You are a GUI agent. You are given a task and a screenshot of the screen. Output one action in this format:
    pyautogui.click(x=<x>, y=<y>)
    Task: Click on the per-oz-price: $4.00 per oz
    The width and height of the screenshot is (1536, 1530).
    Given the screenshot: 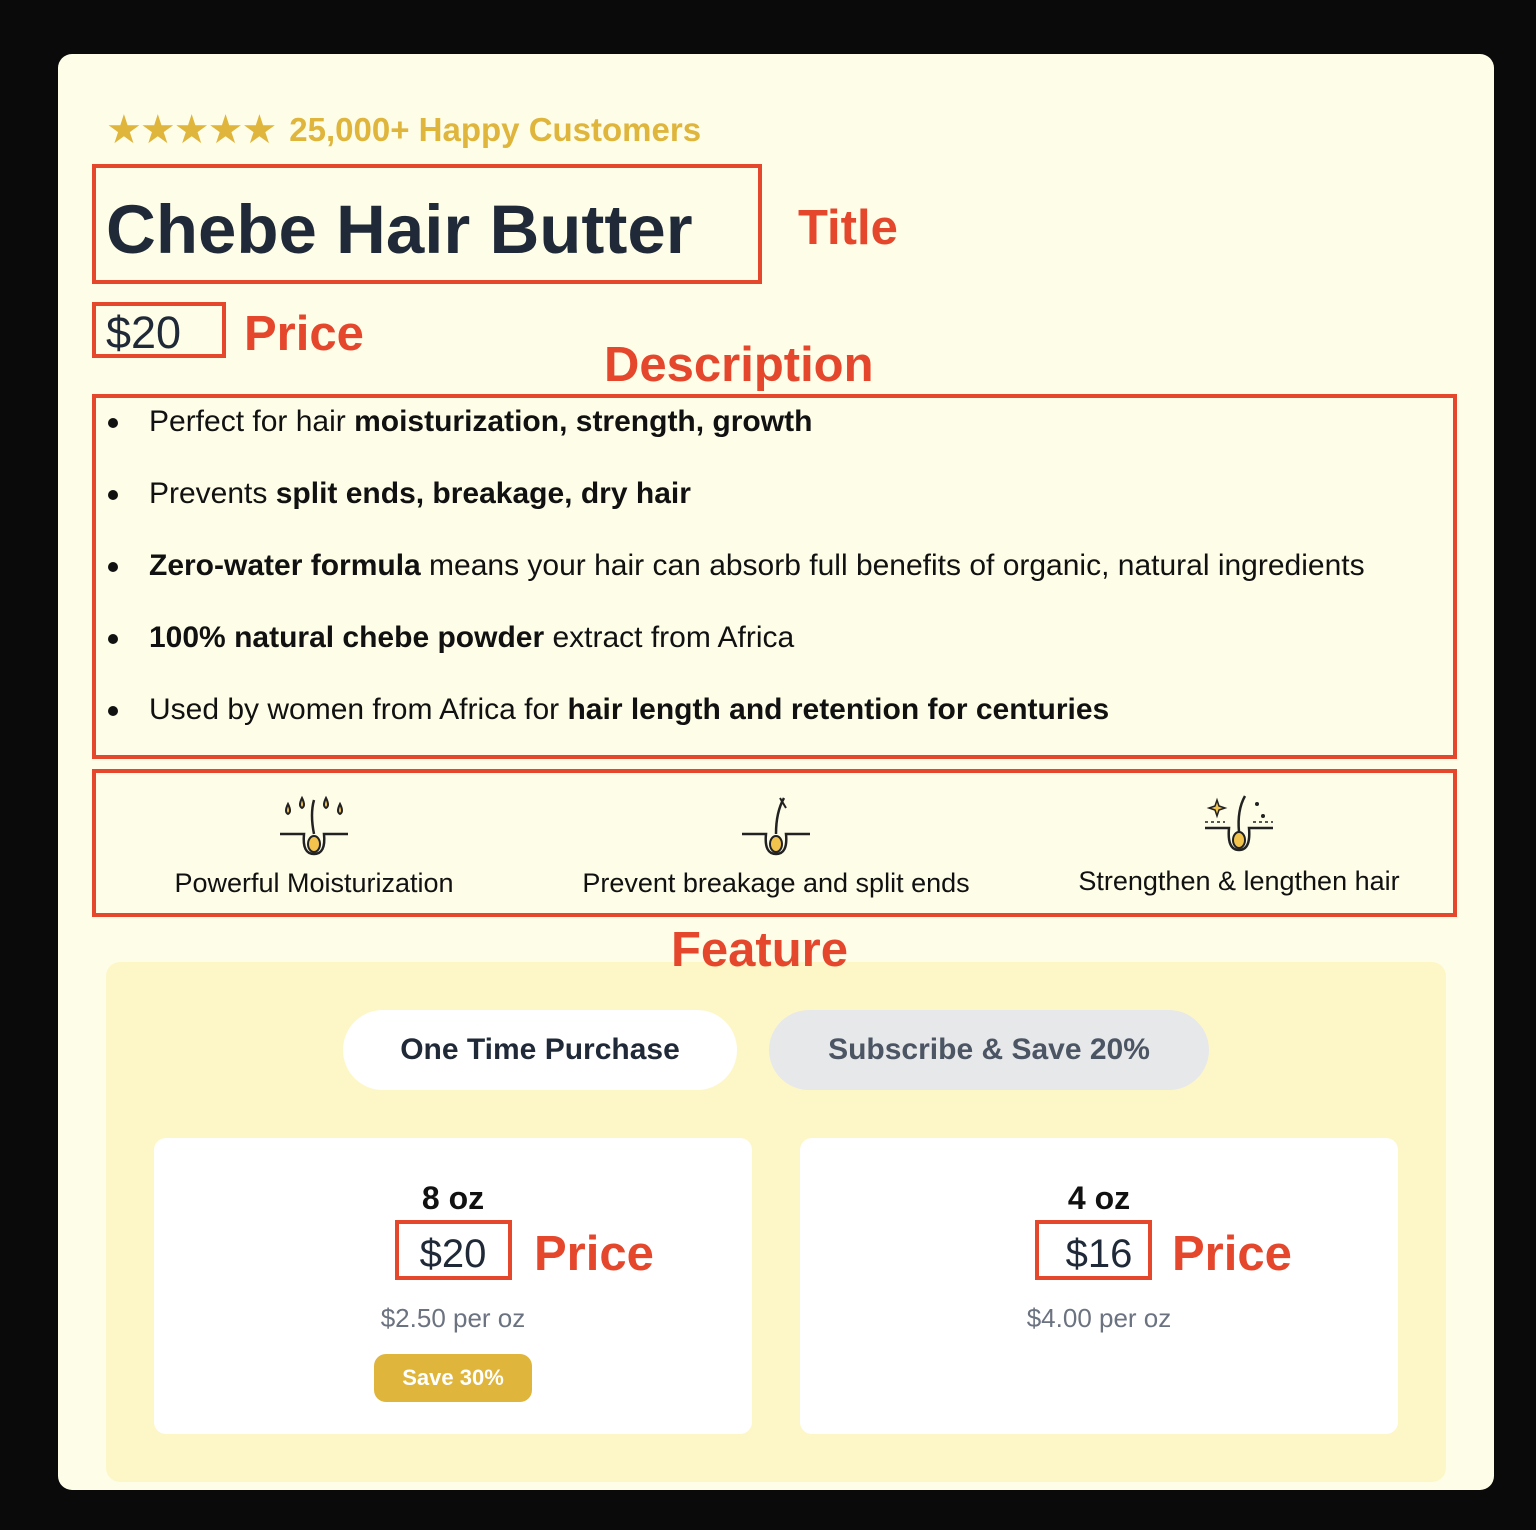 What is the action you would take?
    pyautogui.click(x=1099, y=1318)
    